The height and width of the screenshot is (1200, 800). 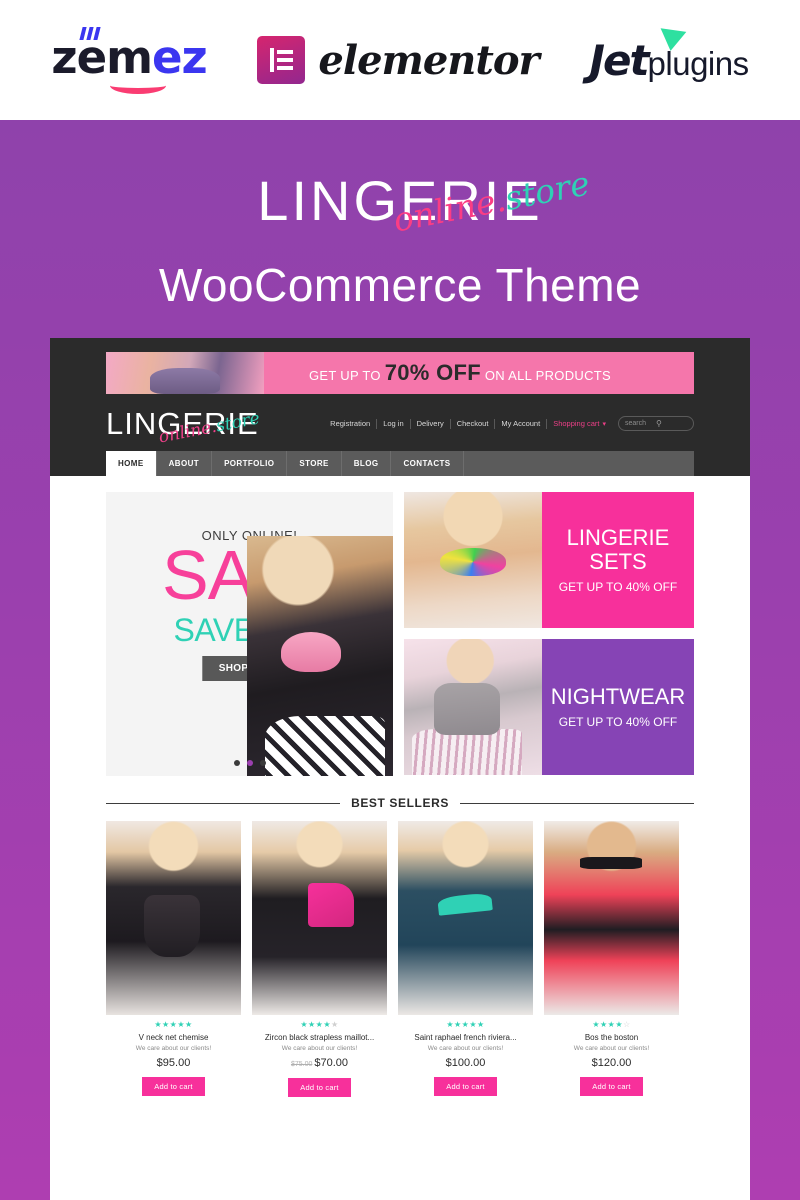 I want to click on nav-item-home: HOME, so click(x=131, y=463).